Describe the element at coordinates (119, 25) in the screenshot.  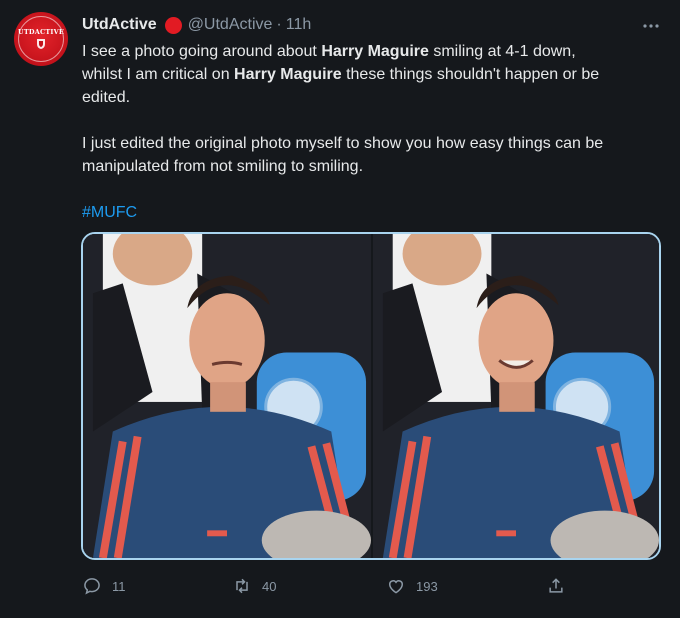
I see `display-name: UtdActive` at that location.